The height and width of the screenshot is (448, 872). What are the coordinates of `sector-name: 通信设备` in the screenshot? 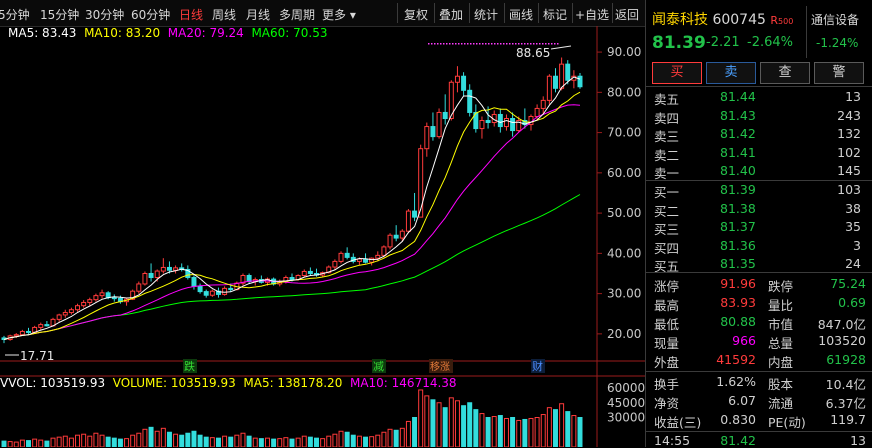 It's located at (835, 19).